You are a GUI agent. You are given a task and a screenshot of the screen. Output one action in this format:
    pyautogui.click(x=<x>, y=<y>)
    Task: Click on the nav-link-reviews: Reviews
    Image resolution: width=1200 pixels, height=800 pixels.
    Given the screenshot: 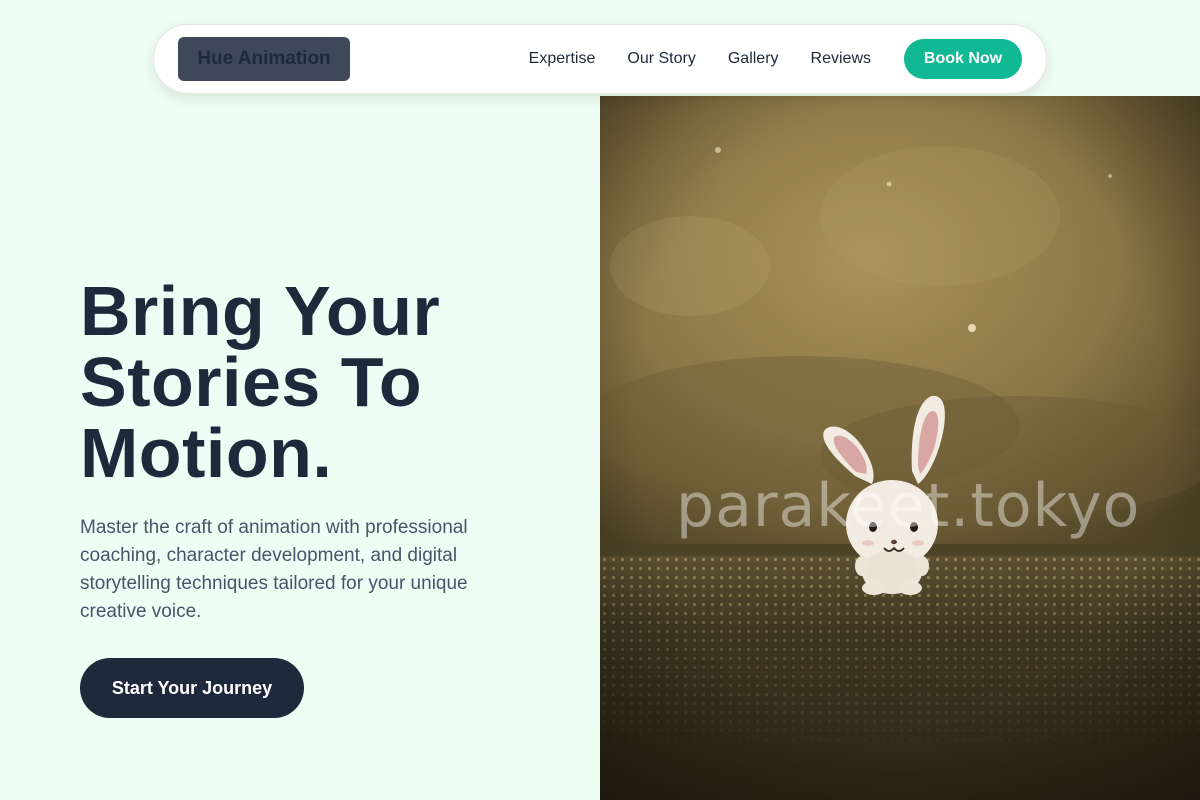 What is the action you would take?
    pyautogui.click(x=841, y=59)
    